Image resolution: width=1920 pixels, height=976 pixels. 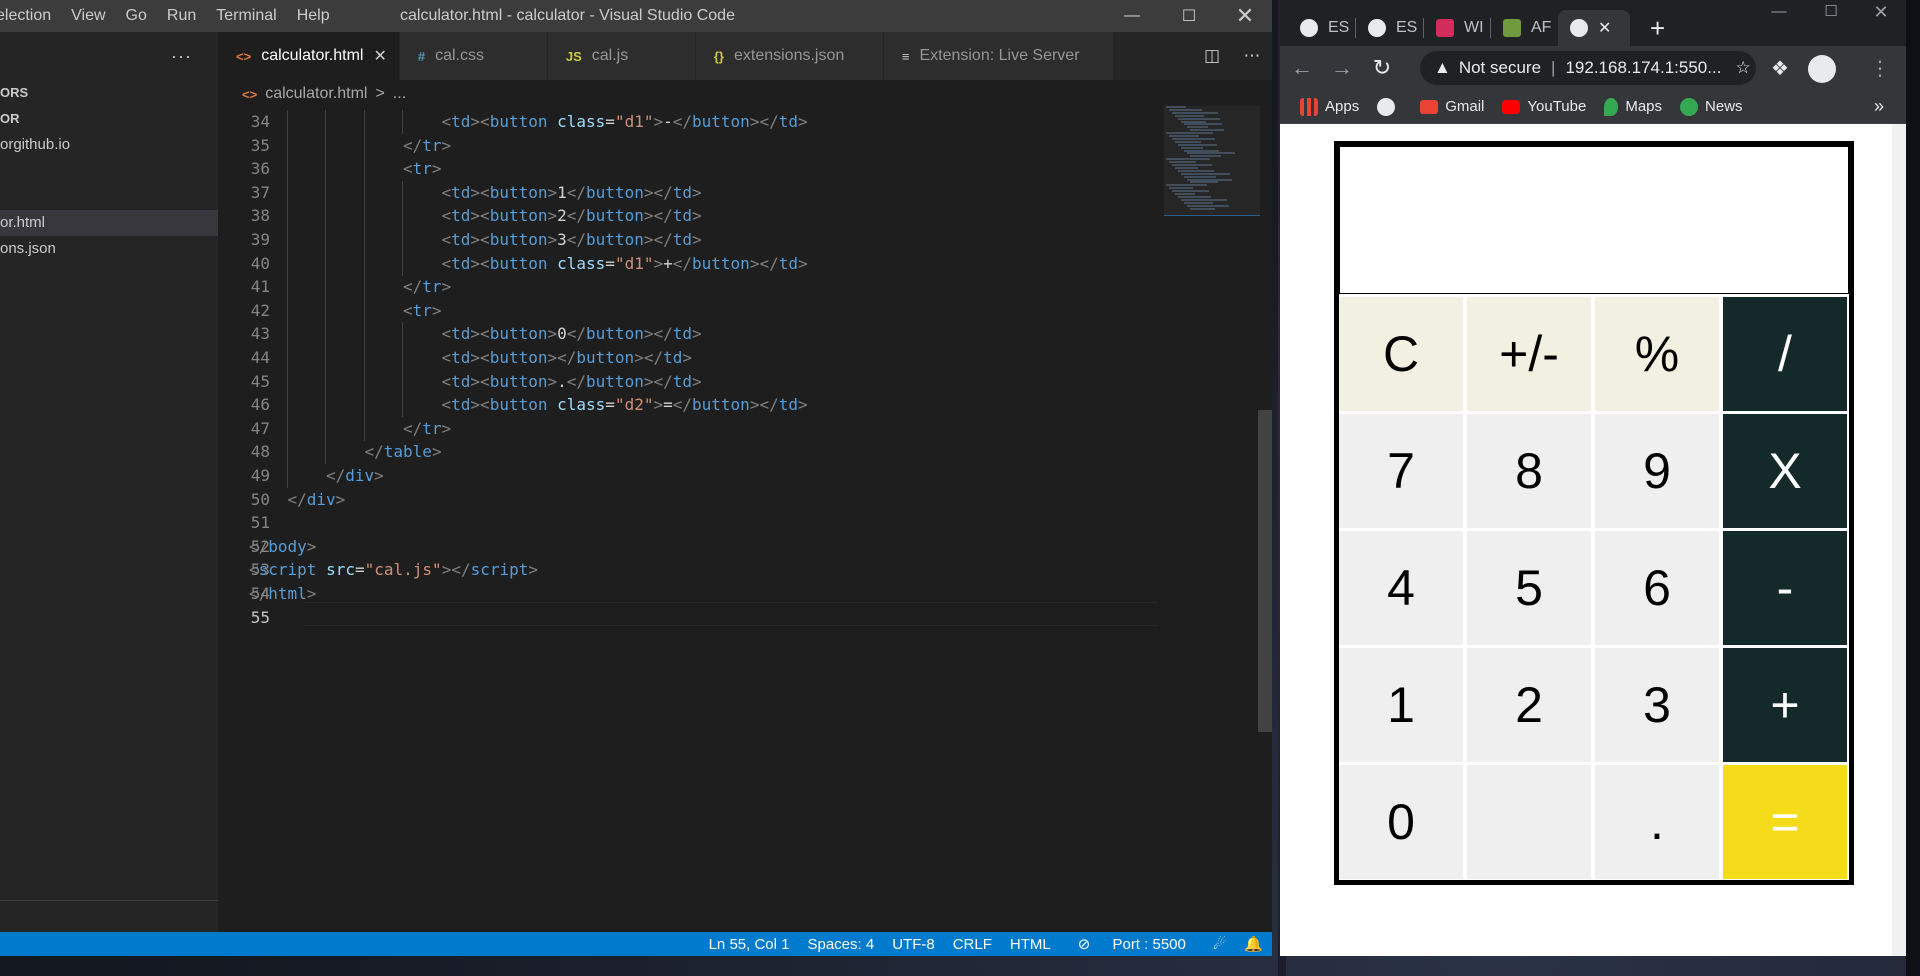 What do you see at coordinates (1899, 540) in the screenshot?
I see `page-scrollbar` at bounding box center [1899, 540].